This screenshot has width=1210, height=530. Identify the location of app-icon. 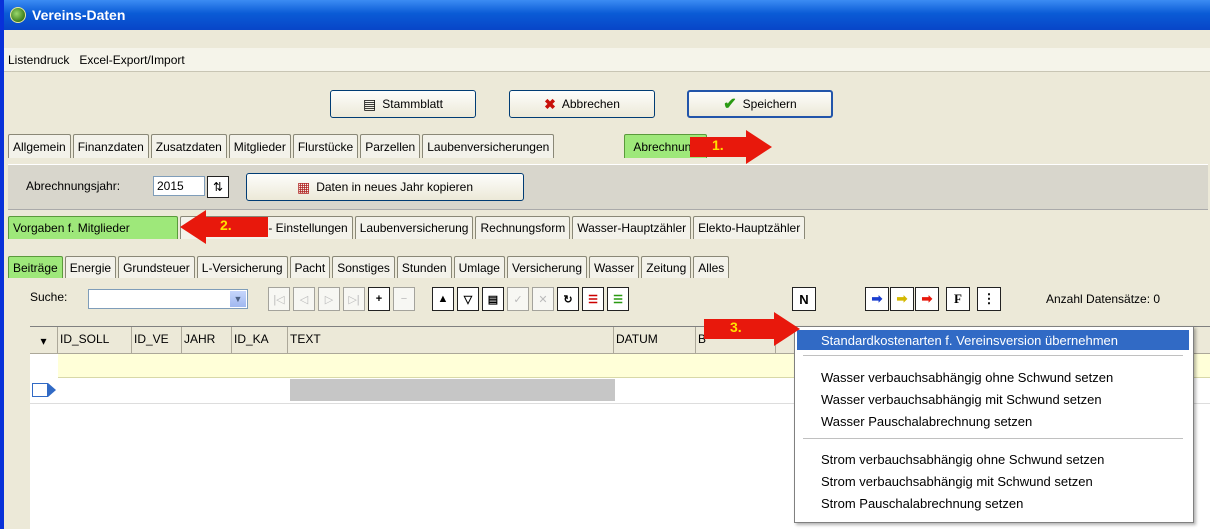
(18, 15).